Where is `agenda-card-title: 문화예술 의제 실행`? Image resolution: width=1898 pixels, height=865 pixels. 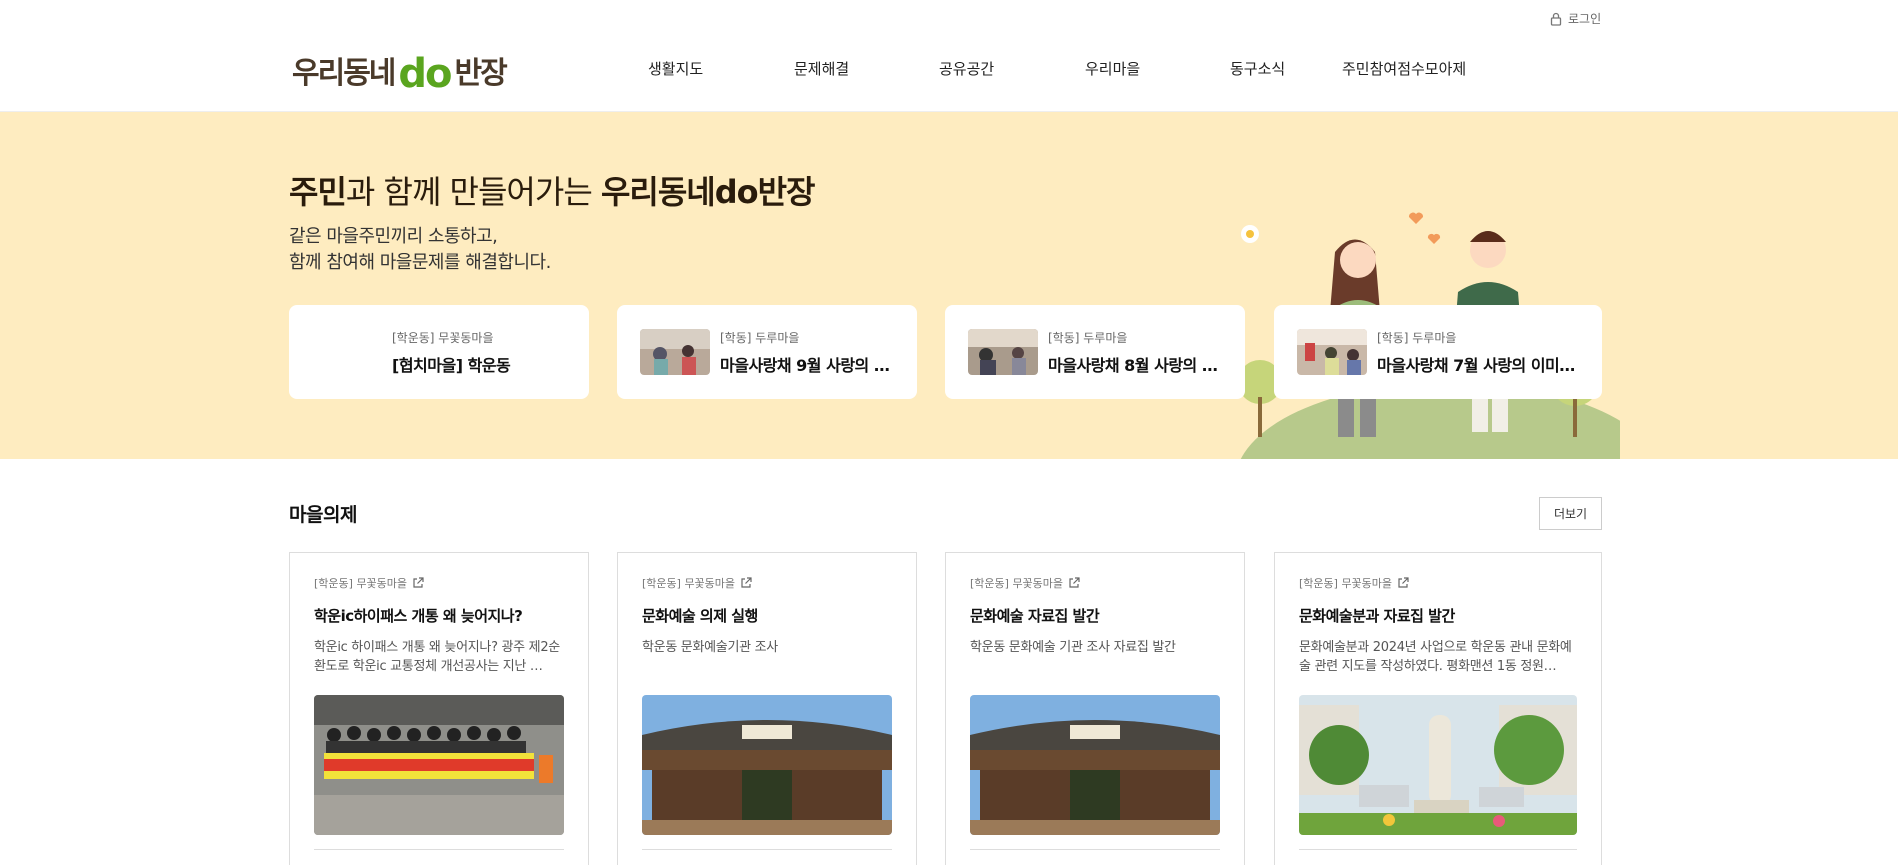 agenda-card-title: 문화예술 의제 실행 is located at coordinates (700, 616).